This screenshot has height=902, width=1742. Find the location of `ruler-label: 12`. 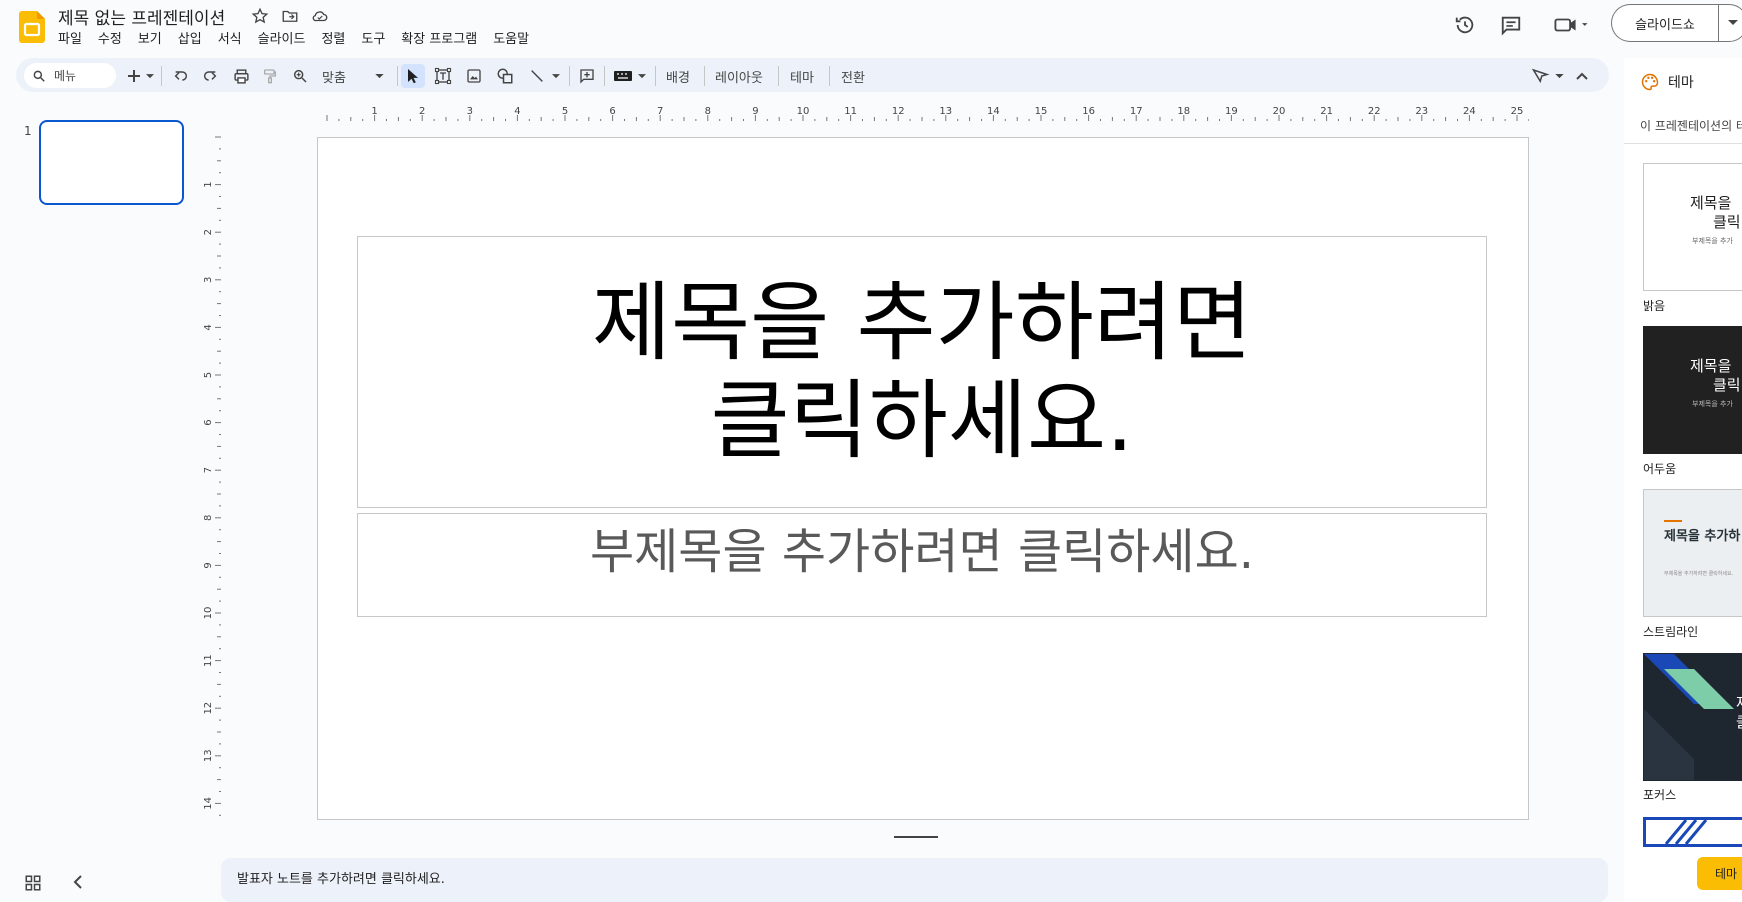

ruler-label: 12 is located at coordinates (208, 708).